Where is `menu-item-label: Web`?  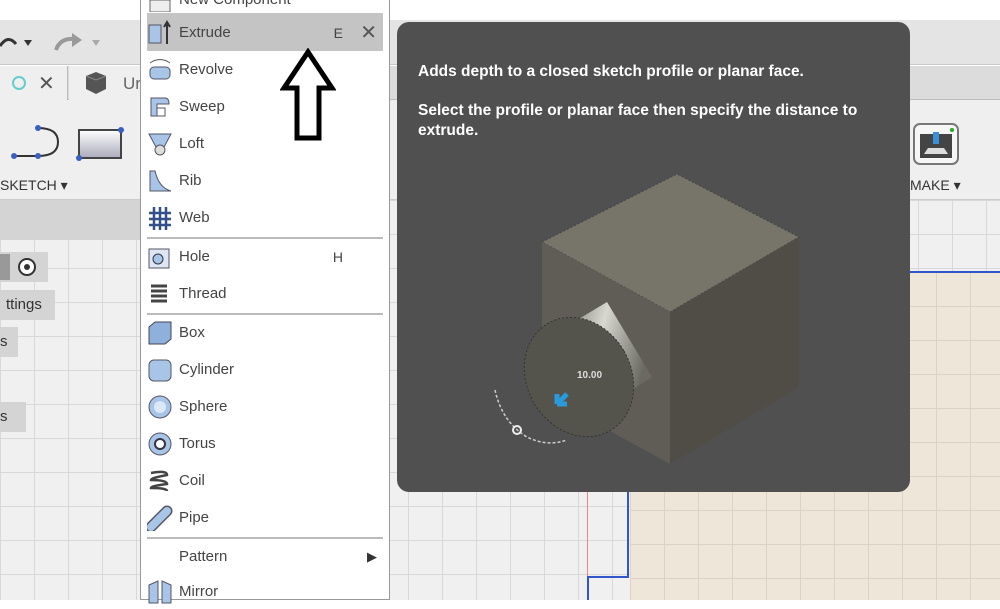
menu-item-label: Web is located at coordinates (194, 217).